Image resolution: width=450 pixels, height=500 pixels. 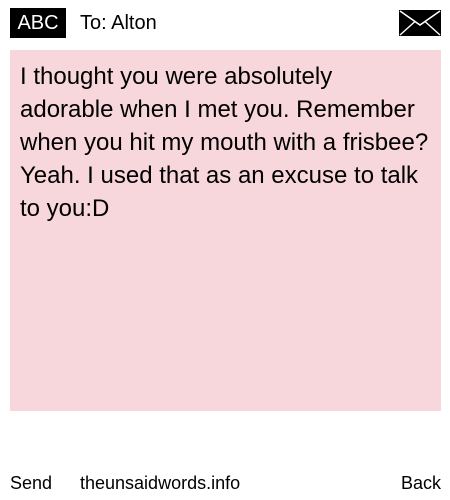 What do you see at coordinates (31, 483) in the screenshot?
I see `send-button: Send` at bounding box center [31, 483].